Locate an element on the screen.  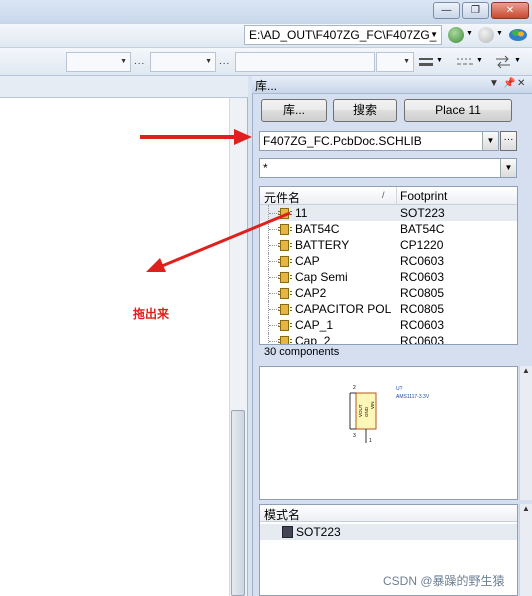
red-arrow-drag-icon is located at coordinates (218, 241).